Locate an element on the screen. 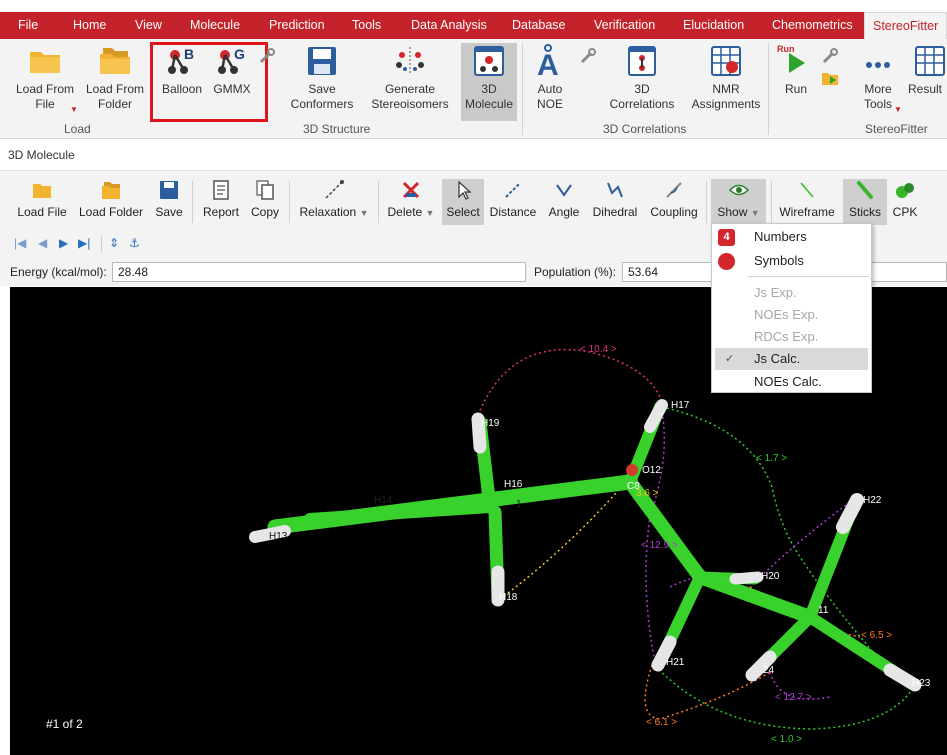 The height and width of the screenshot is (755, 947). save-button: Save is located at coordinates (169, 202).